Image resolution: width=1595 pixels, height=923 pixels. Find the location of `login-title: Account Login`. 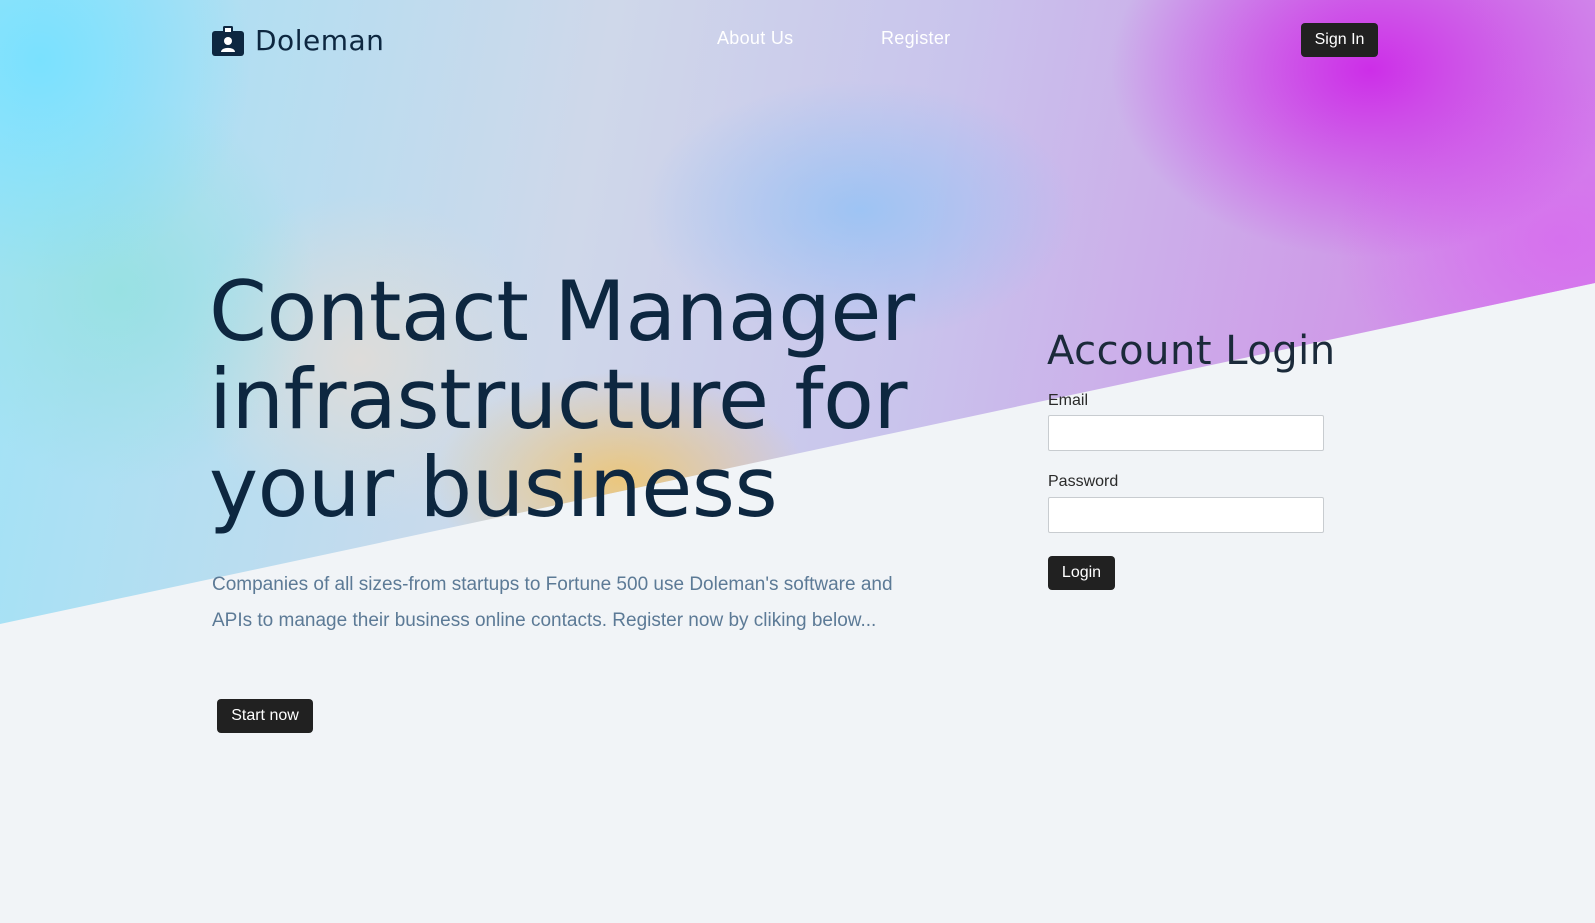

login-title: Account Login is located at coordinates (1191, 351).